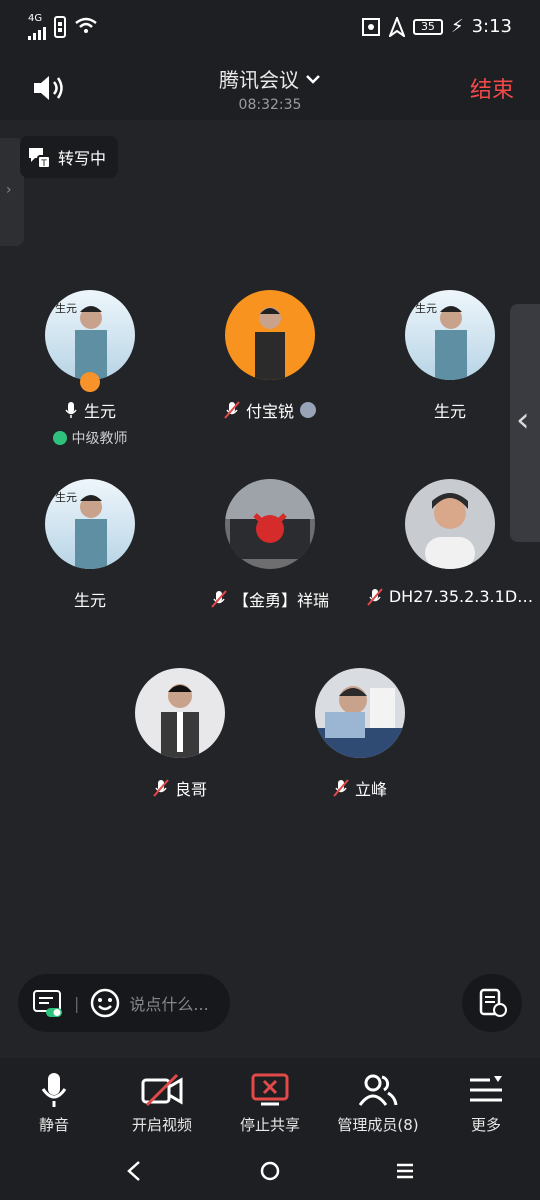  I want to click on clock-time: 3:13, so click(491, 26).